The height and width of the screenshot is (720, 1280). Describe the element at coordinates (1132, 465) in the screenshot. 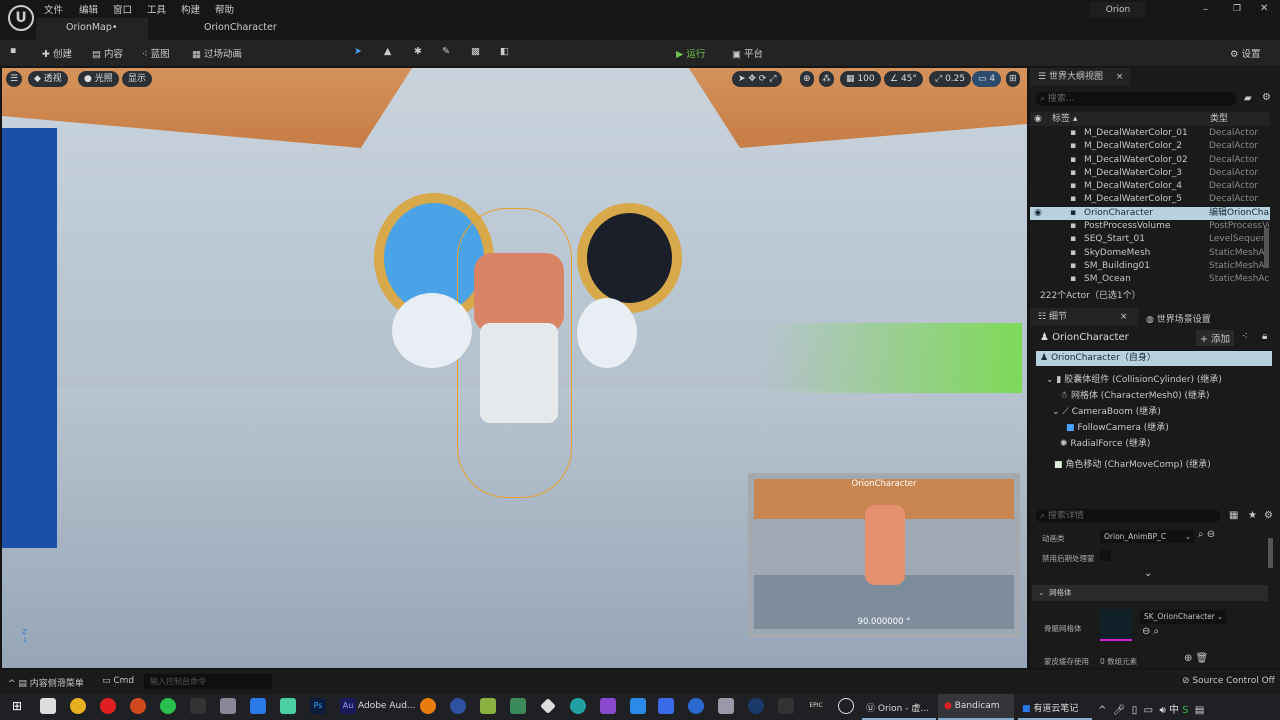

I see `component-charmove: ■ 角色移动 (CharMoveComp) (继承)` at that location.